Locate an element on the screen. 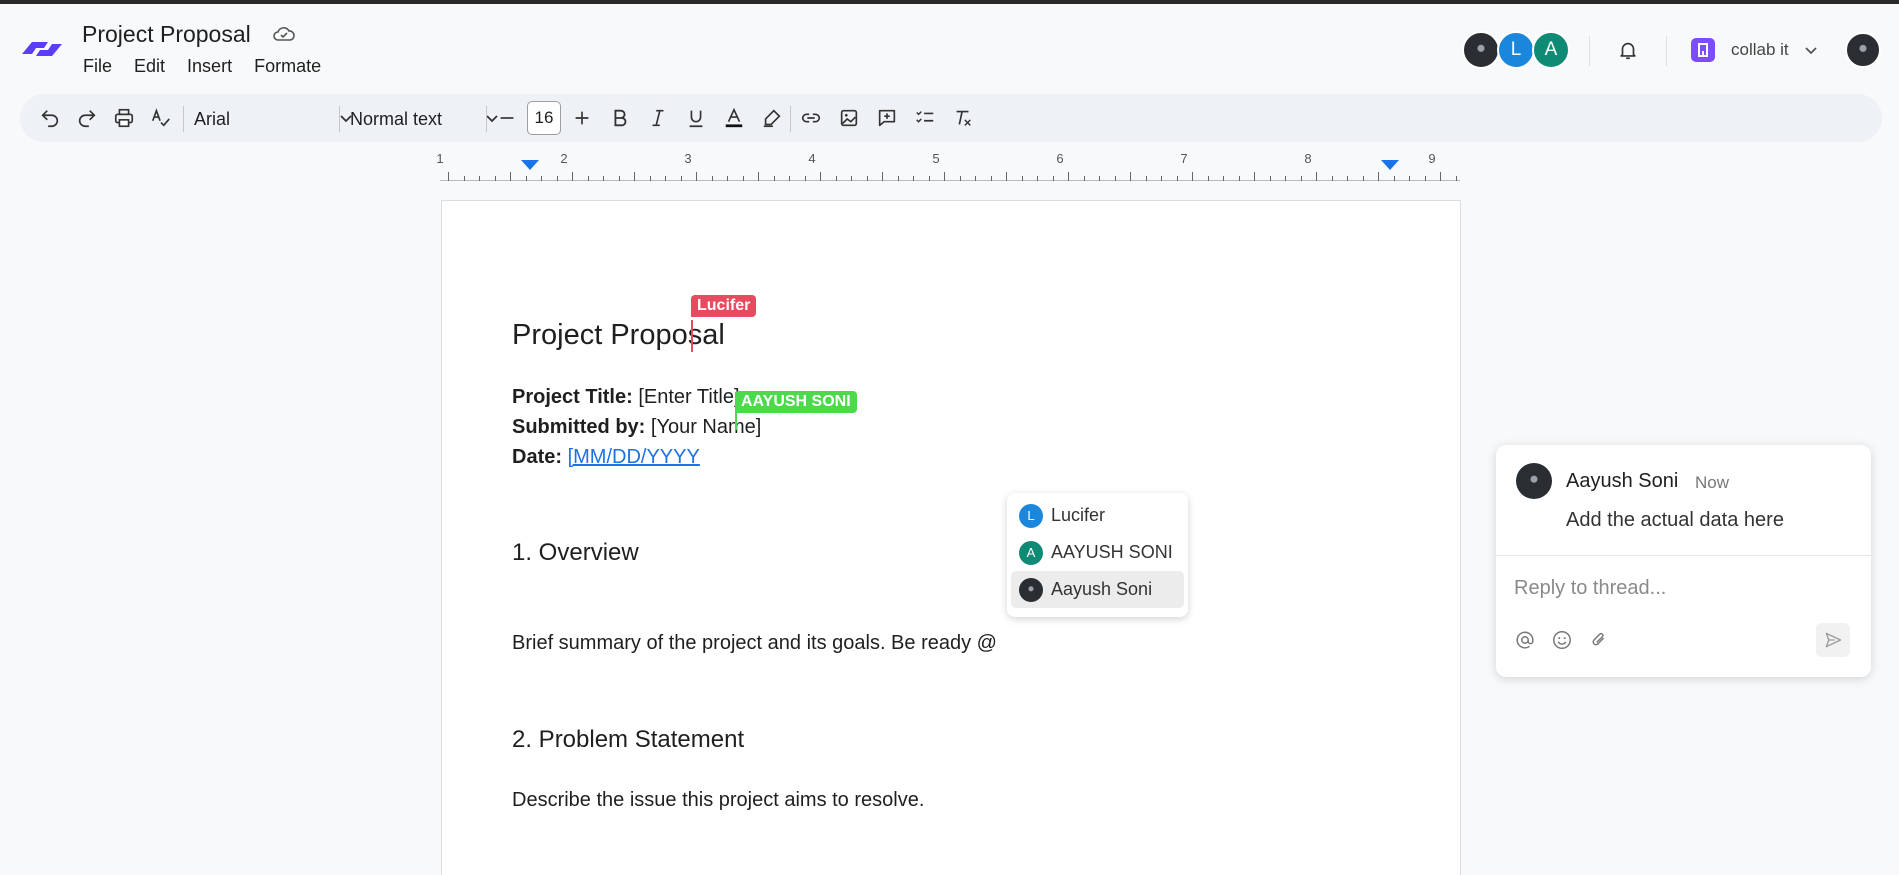 The image size is (1899, 875). text-style-value: Normal text is located at coordinates (396, 118).